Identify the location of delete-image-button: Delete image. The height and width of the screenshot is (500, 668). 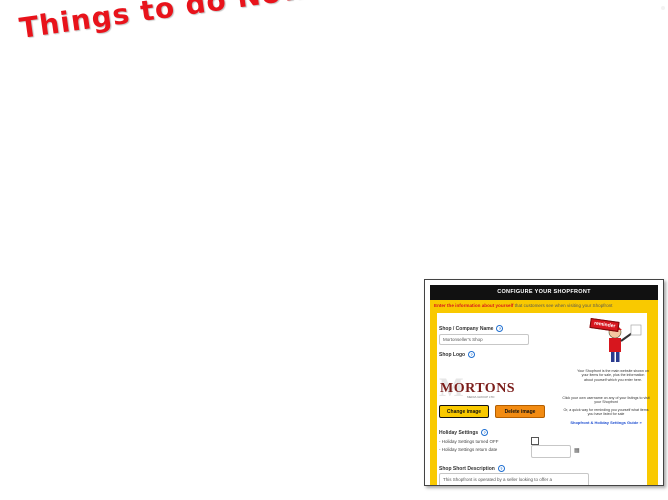
(520, 411).